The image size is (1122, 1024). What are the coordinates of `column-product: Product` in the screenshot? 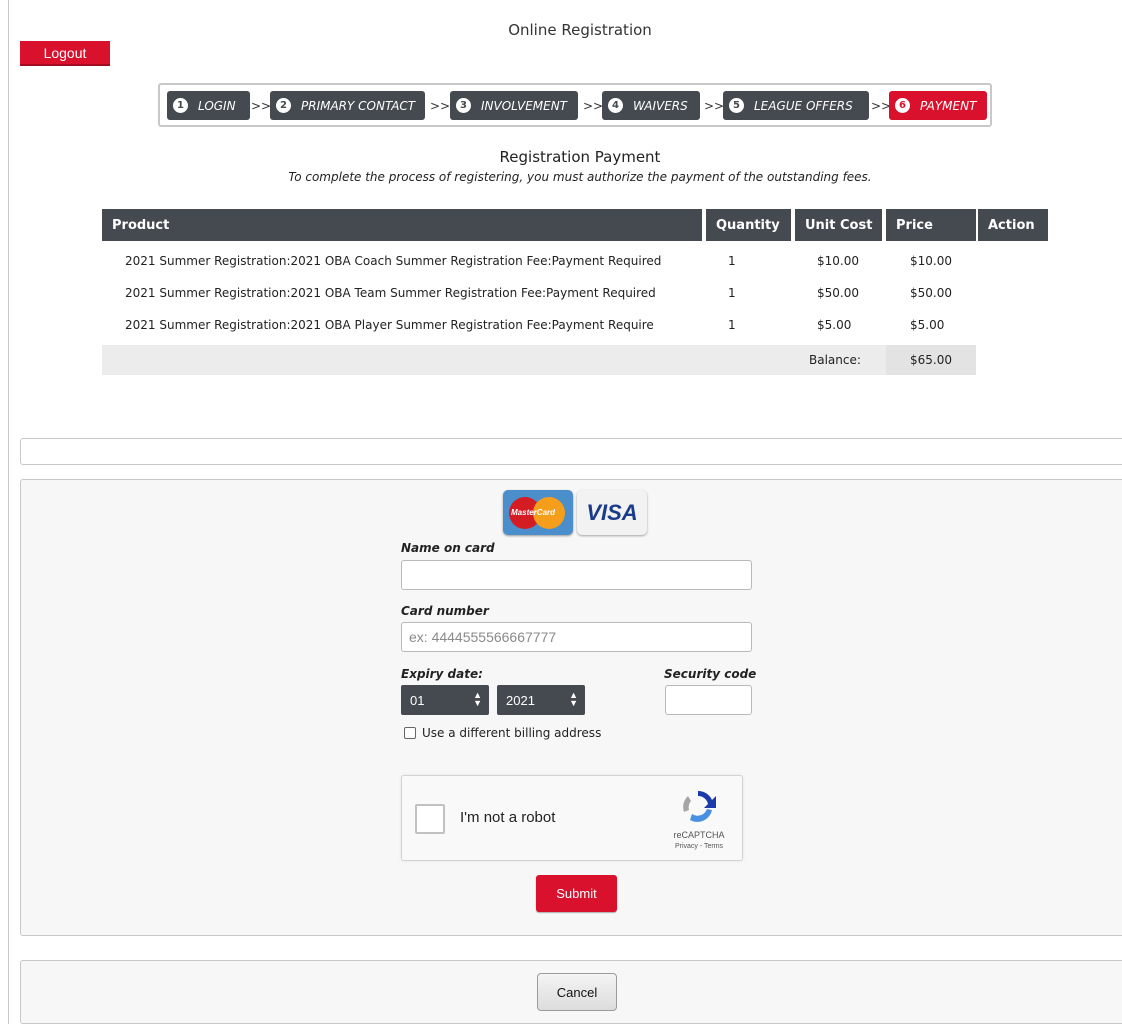 It's located at (402, 225).